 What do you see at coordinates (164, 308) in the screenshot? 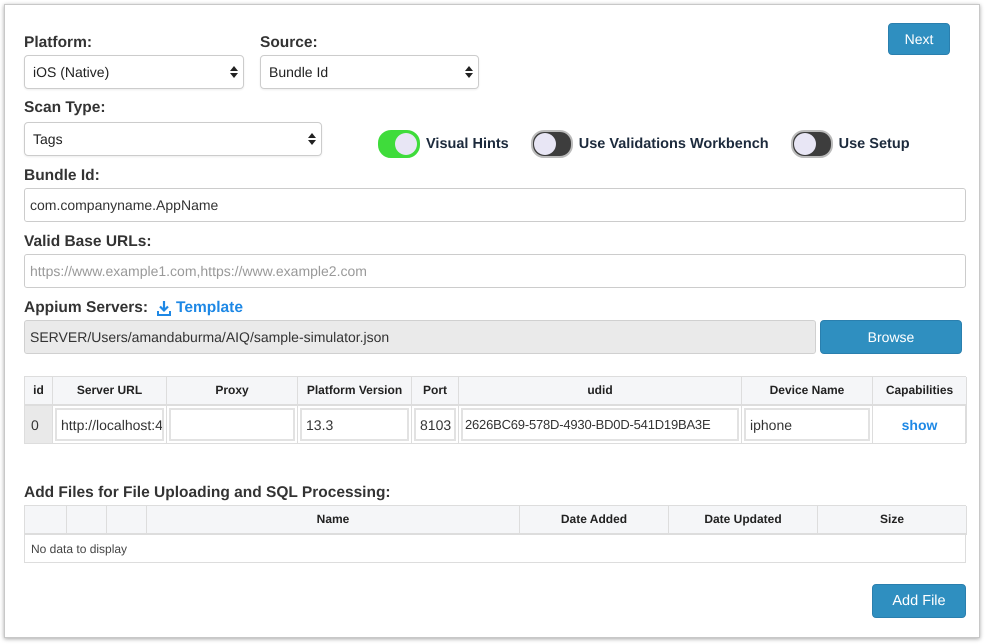
I see `download-icon` at bounding box center [164, 308].